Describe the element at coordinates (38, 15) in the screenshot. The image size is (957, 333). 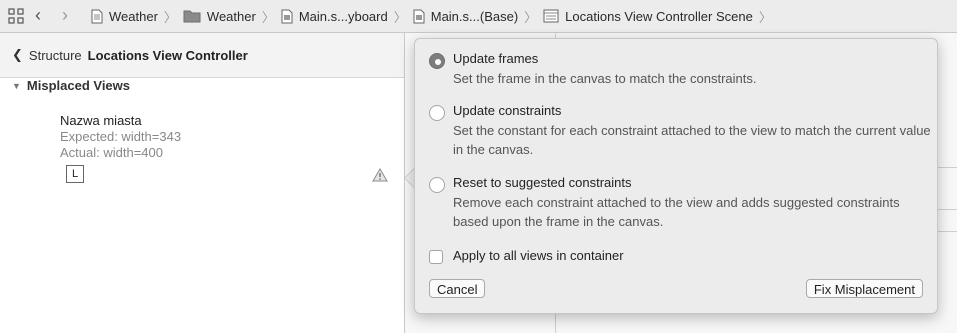
I see `back-arrow-icon: ‹` at that location.